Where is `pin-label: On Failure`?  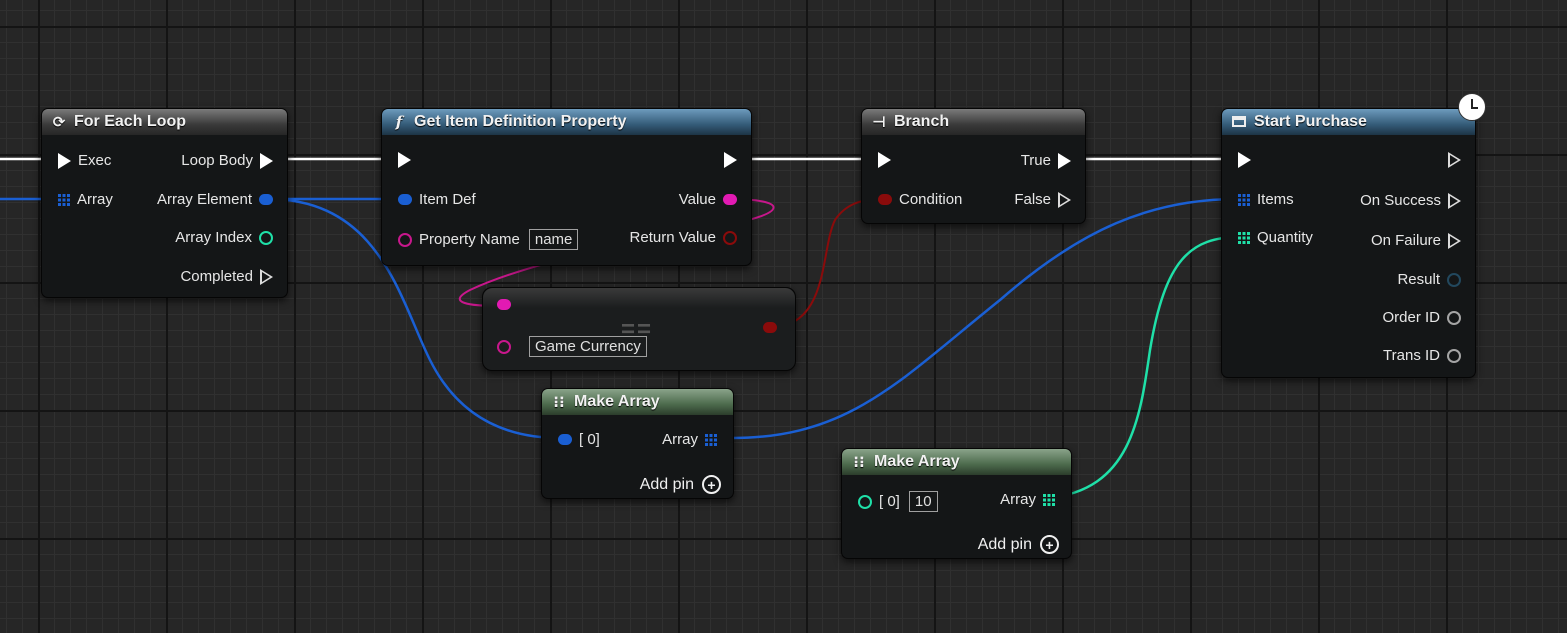
pin-label: On Failure is located at coordinates (1405, 240).